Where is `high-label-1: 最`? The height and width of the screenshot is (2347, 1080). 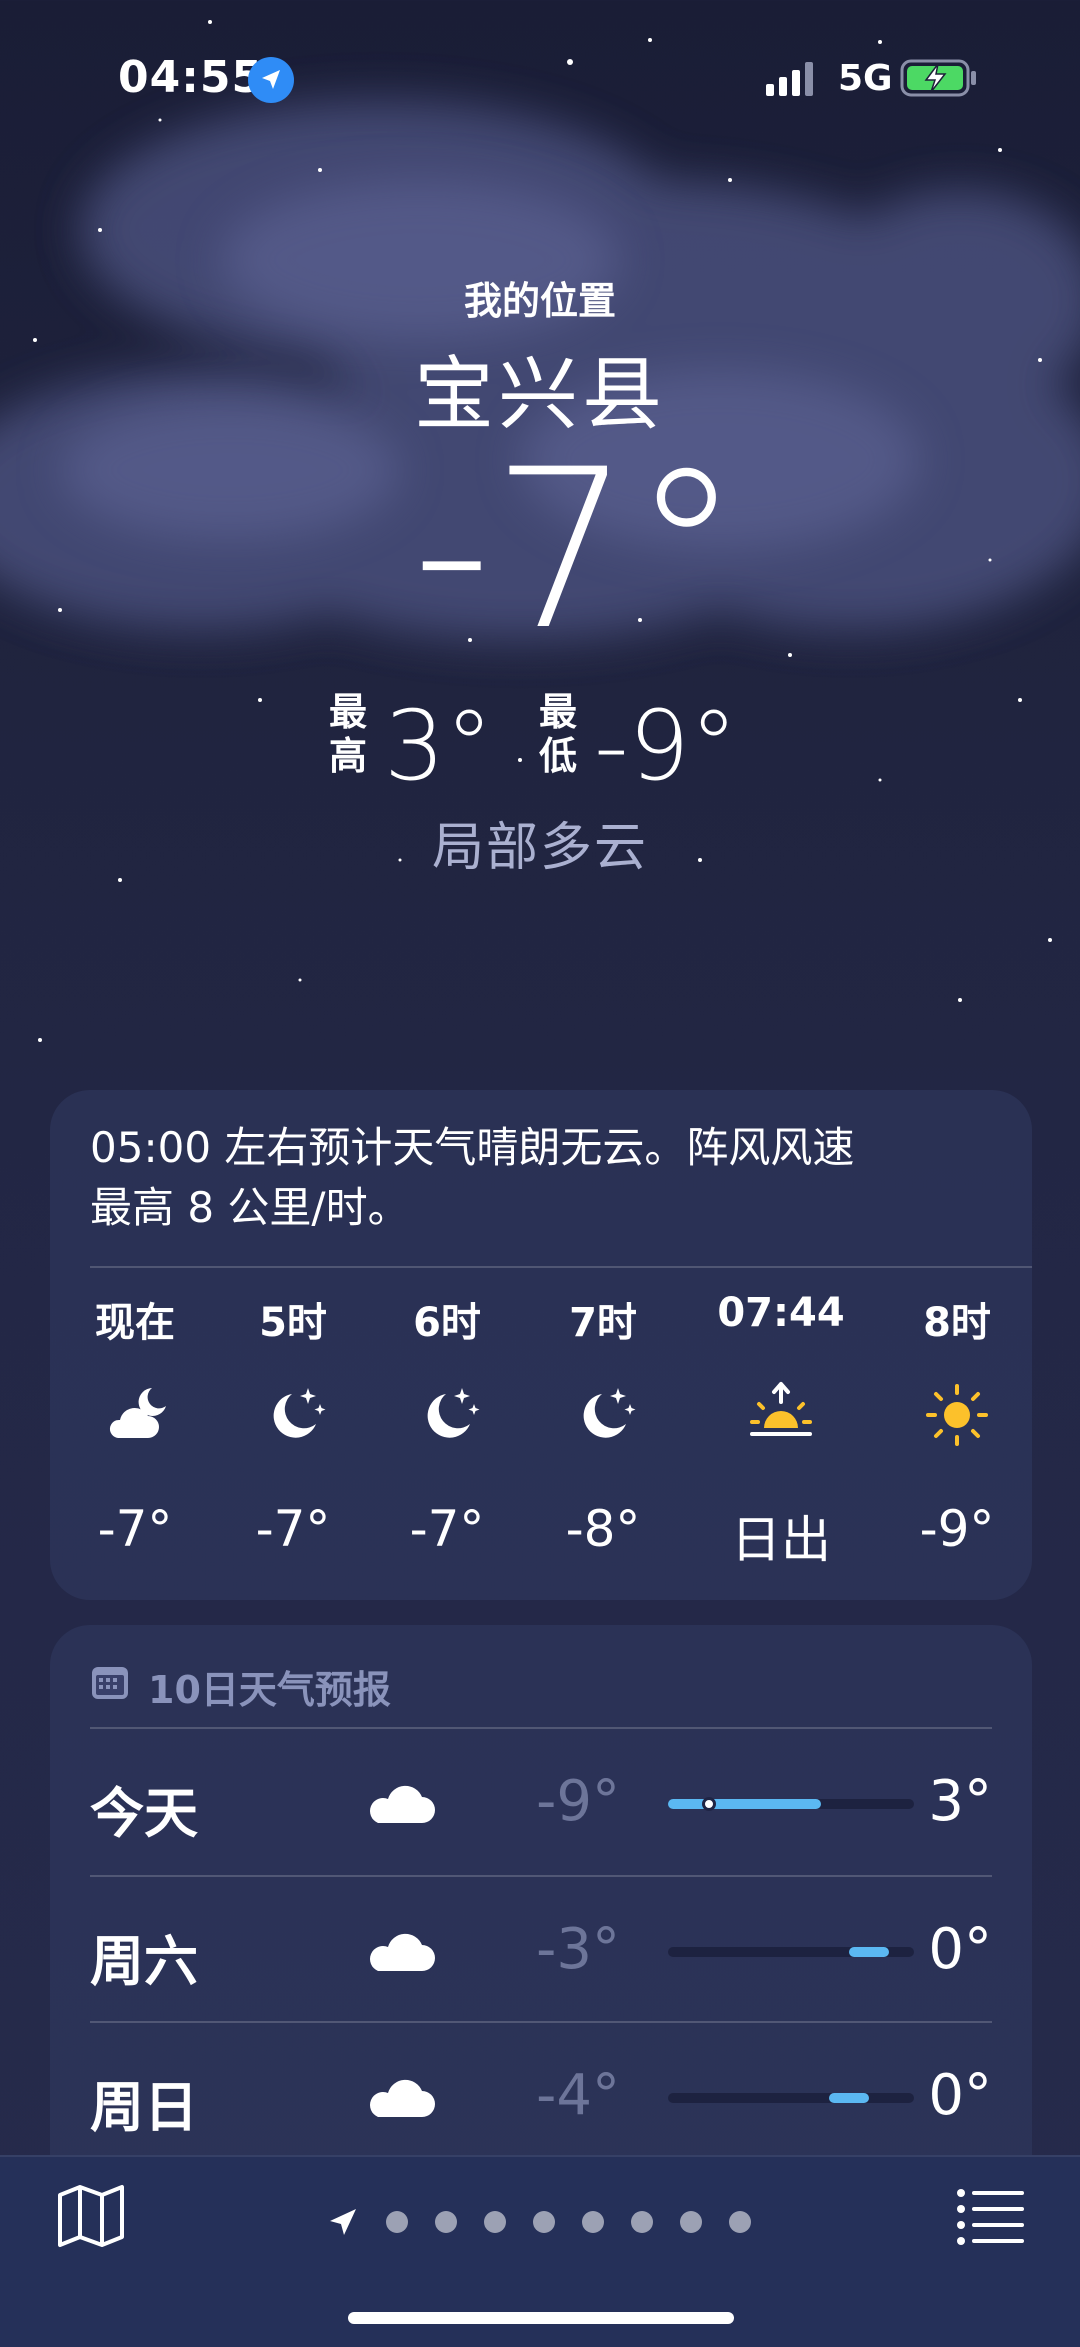 high-label-1: 最 is located at coordinates (347, 712).